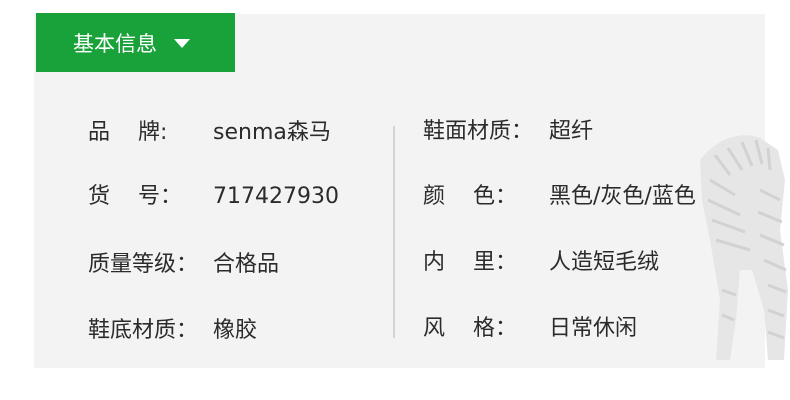  I want to click on spec-value: 橡胶, so click(235, 330).